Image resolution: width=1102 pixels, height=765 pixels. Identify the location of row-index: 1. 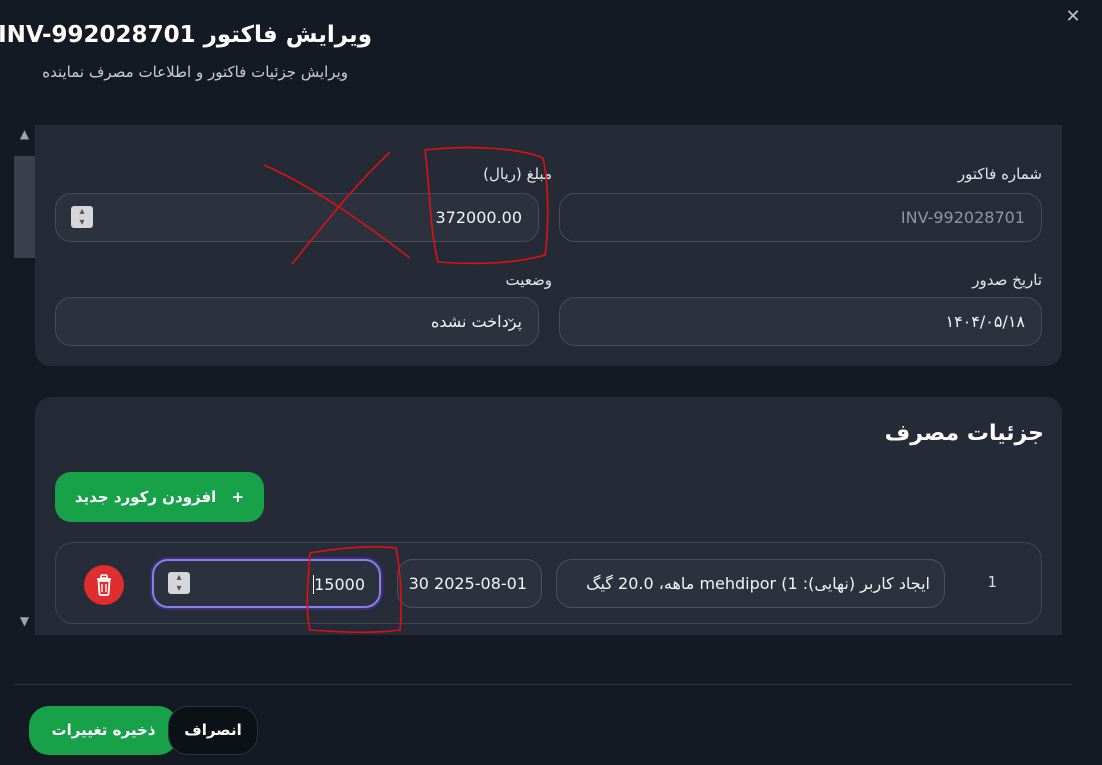
(992, 582).